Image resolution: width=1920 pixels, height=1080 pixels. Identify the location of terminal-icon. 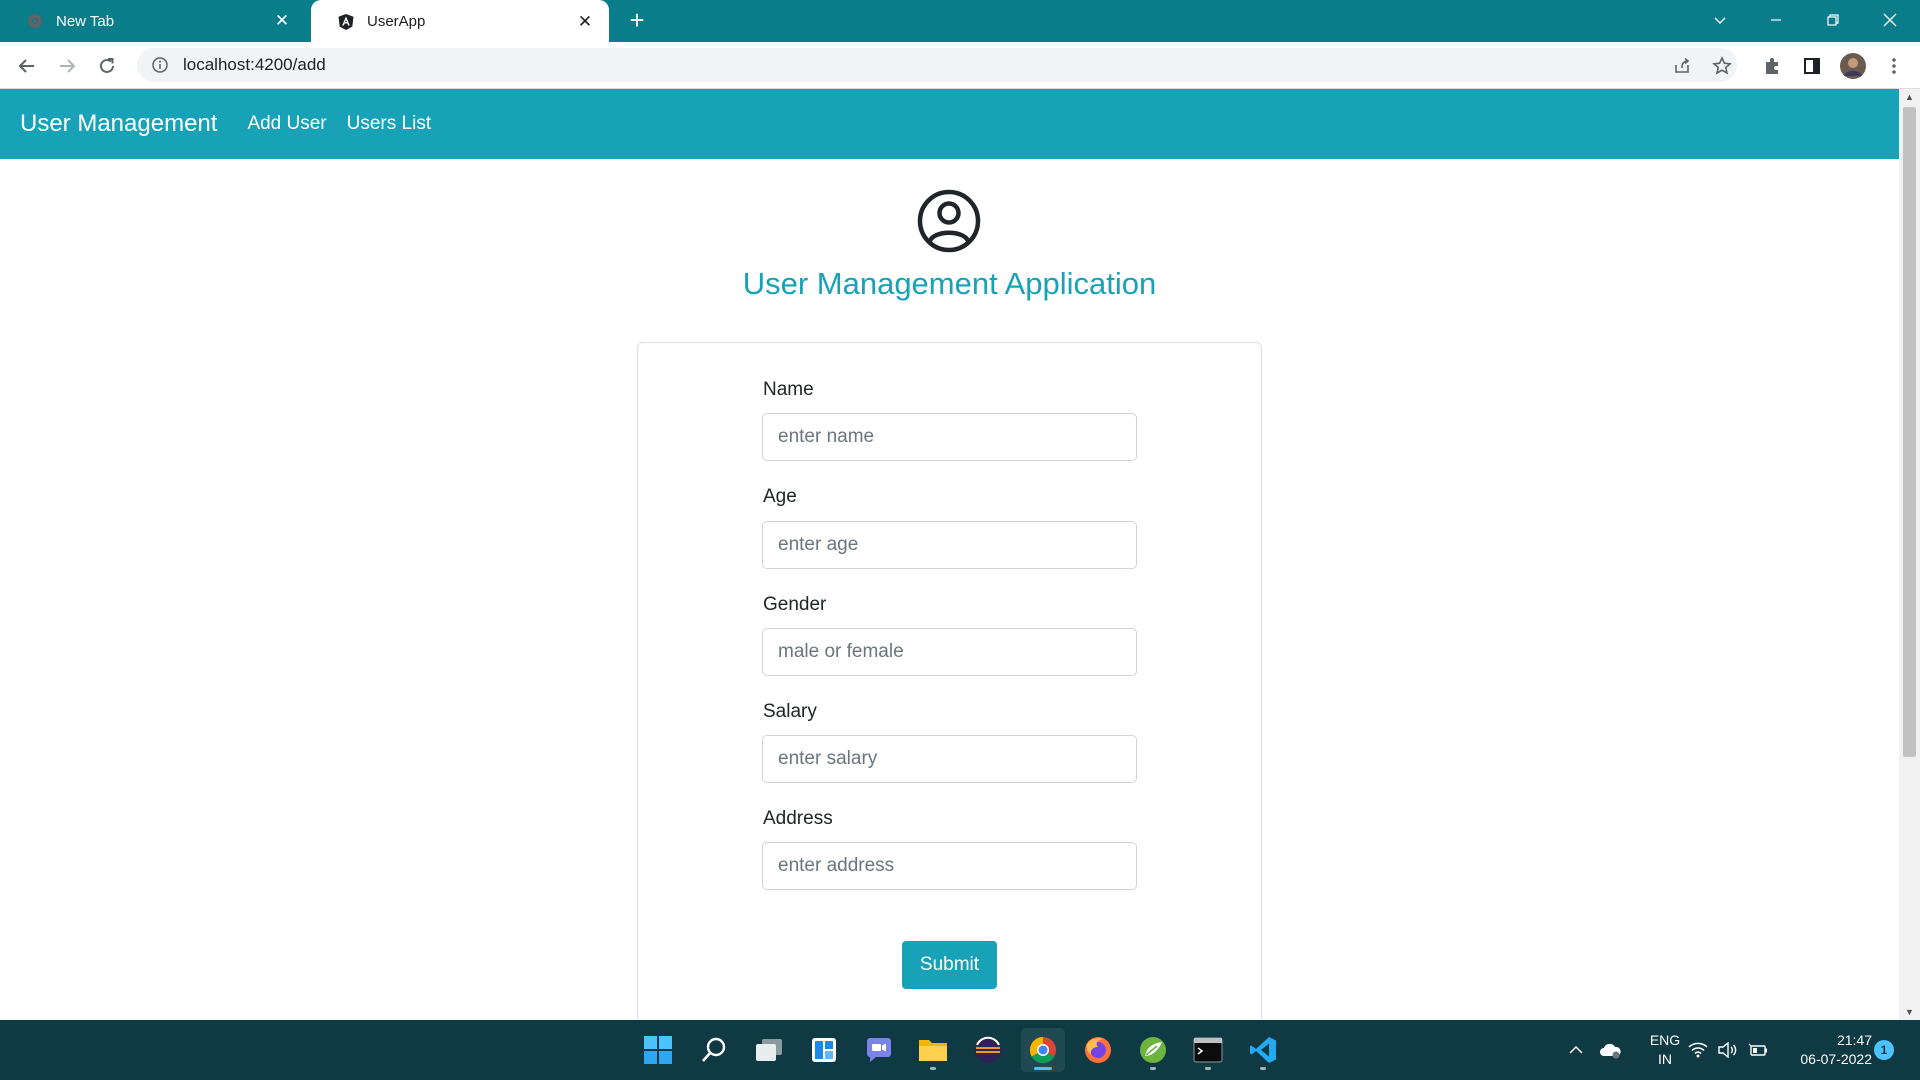
(1208, 1050).